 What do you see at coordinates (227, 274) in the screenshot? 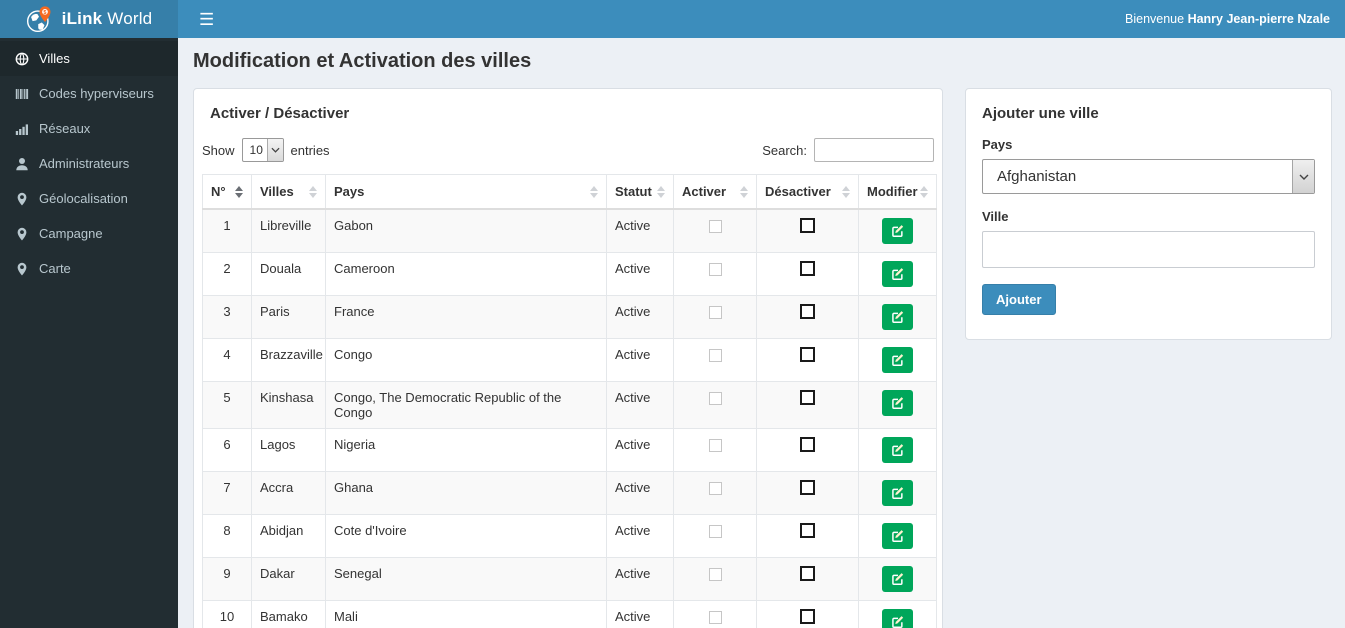
I see `row-number-cell: 2` at bounding box center [227, 274].